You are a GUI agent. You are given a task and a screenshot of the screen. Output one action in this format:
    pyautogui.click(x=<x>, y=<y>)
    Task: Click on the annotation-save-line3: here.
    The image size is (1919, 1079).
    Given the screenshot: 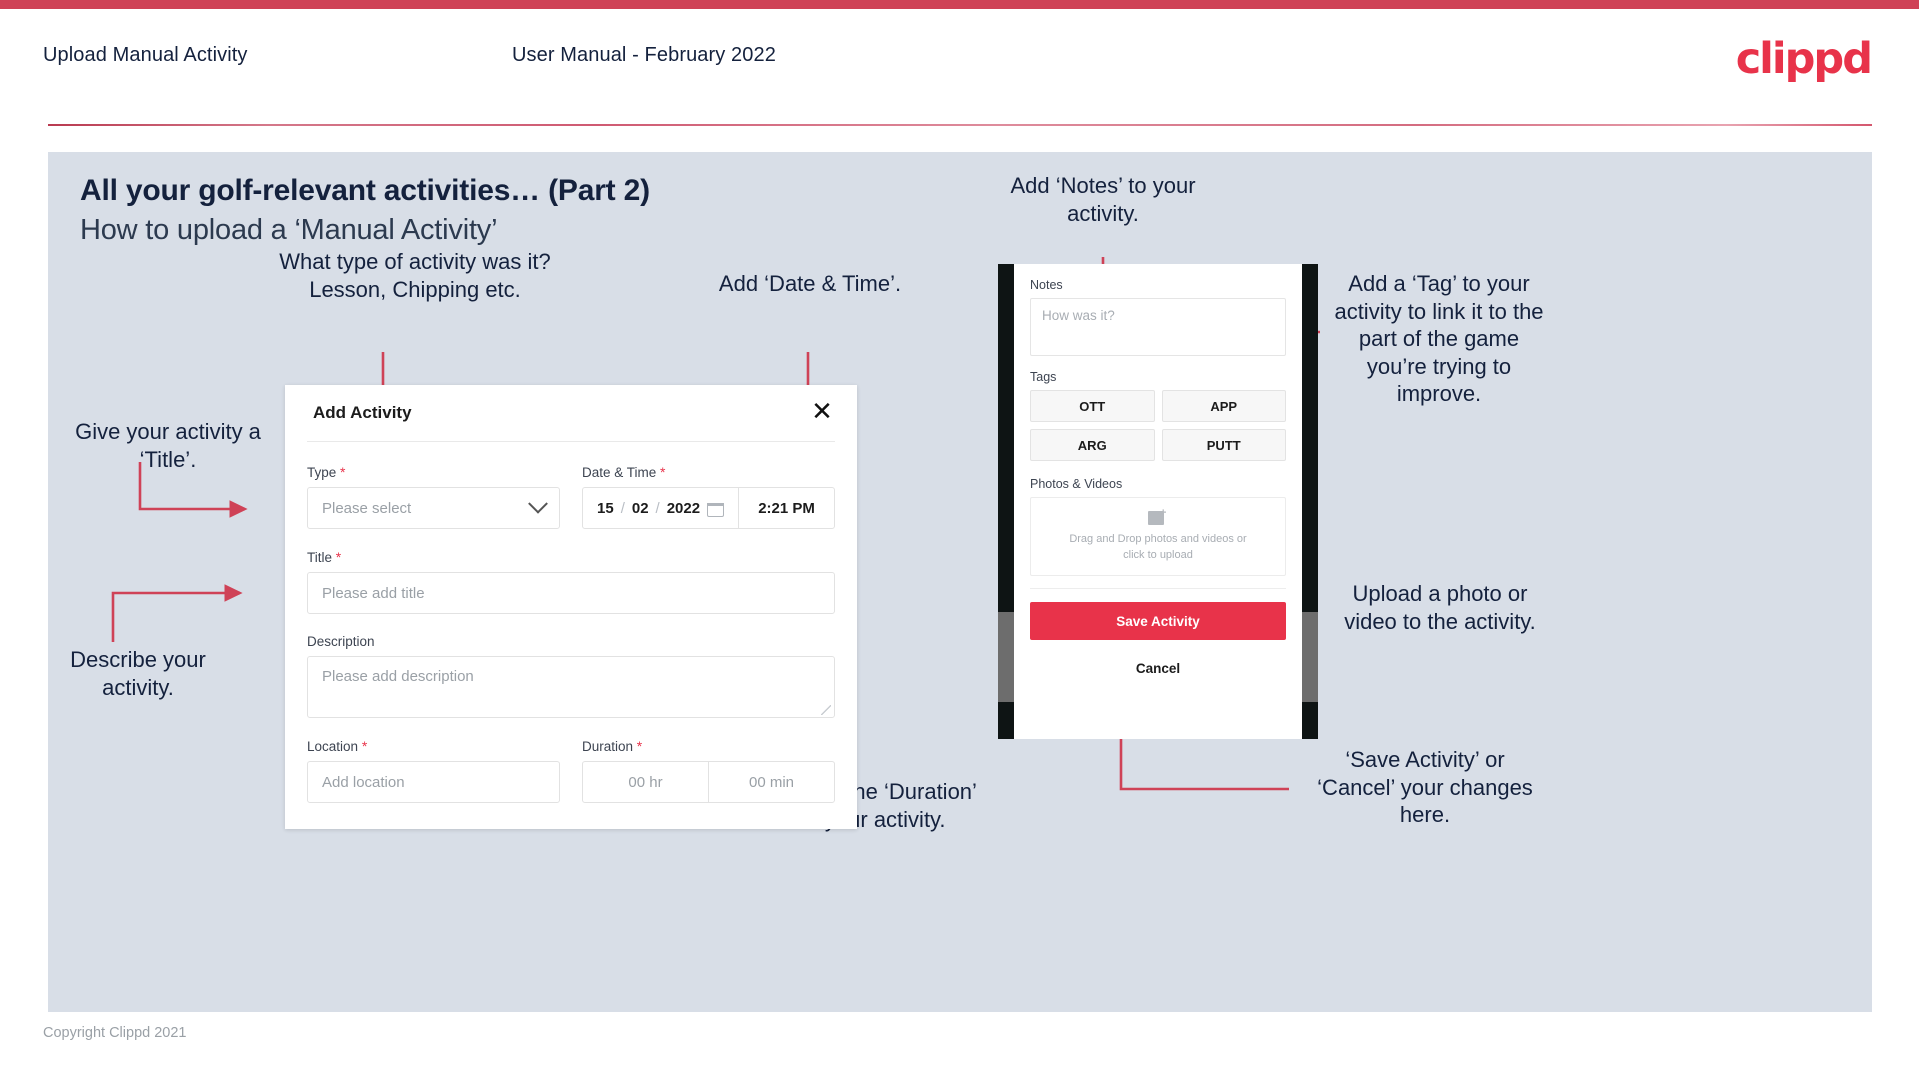 What is the action you would take?
    pyautogui.click(x=1425, y=814)
    